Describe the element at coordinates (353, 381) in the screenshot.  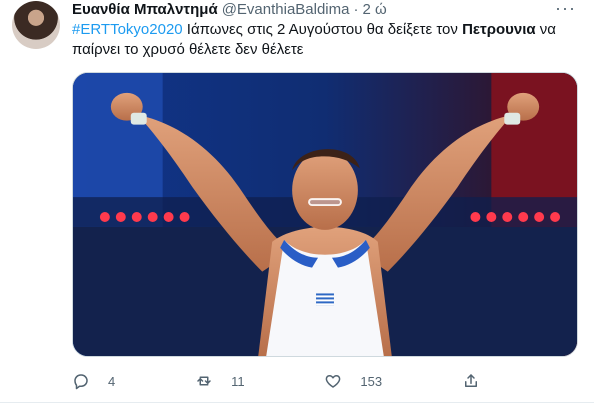
I see `like-action: 153` at that location.